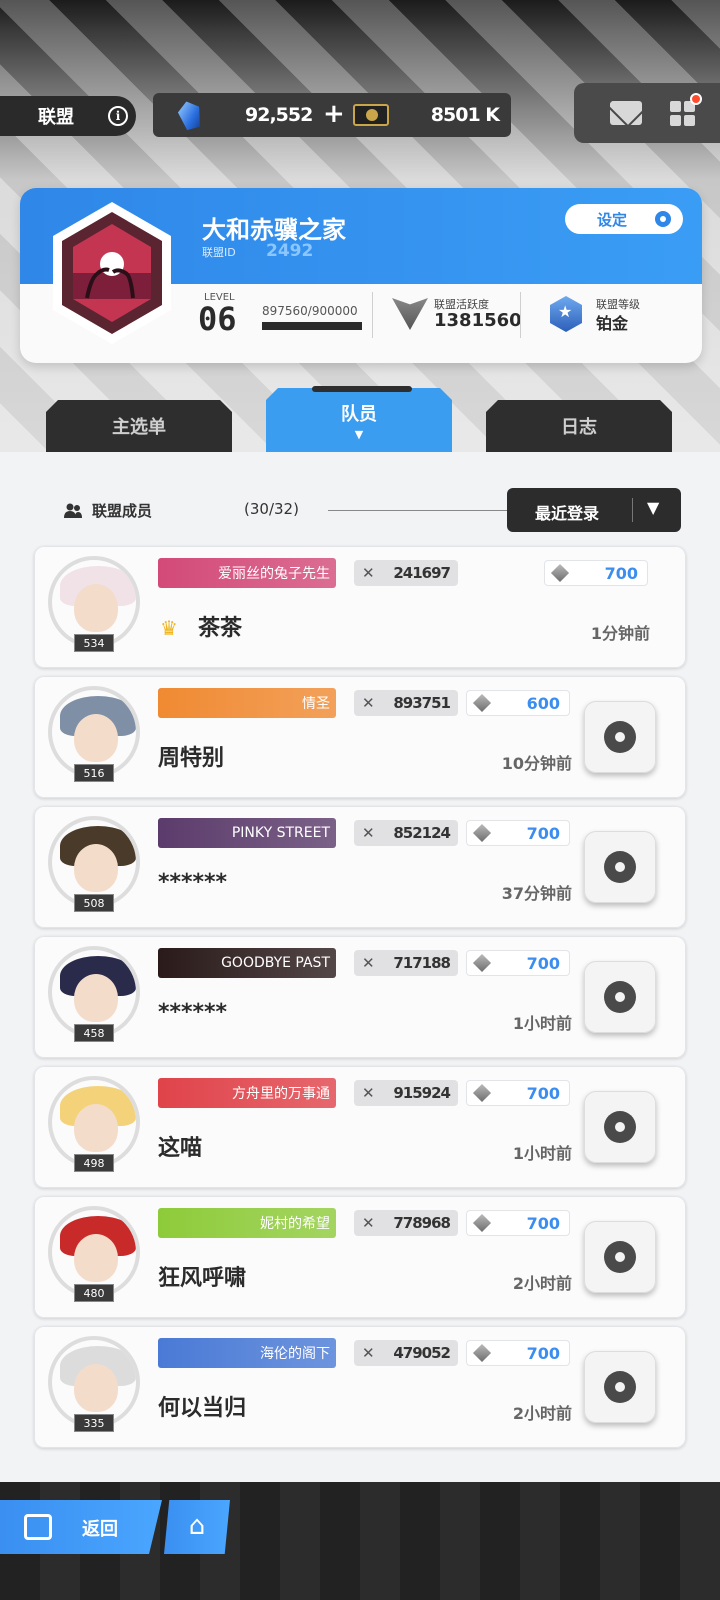 This screenshot has width=720, height=1600. I want to click on back-label: 返回, so click(100, 1529).